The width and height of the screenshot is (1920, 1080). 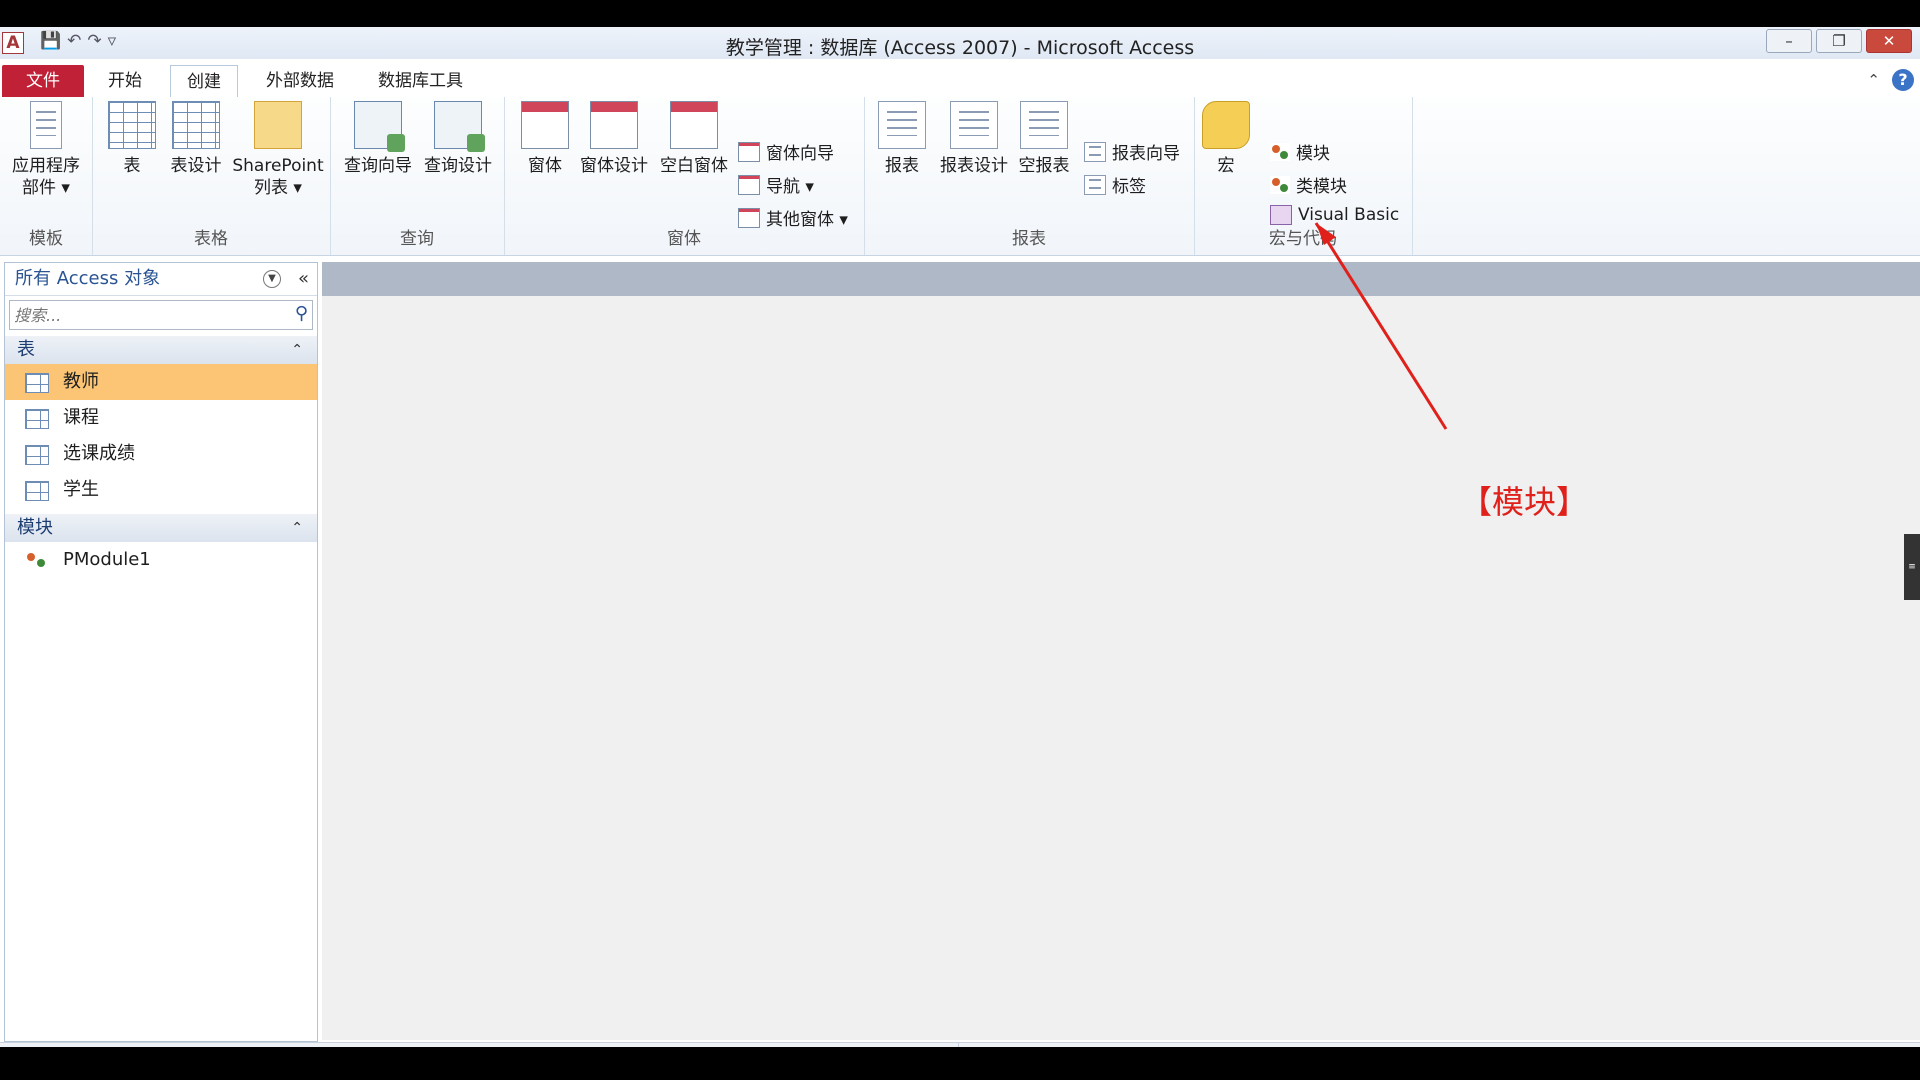 What do you see at coordinates (1280, 184) in the screenshot?
I see `class-module-icon` at bounding box center [1280, 184].